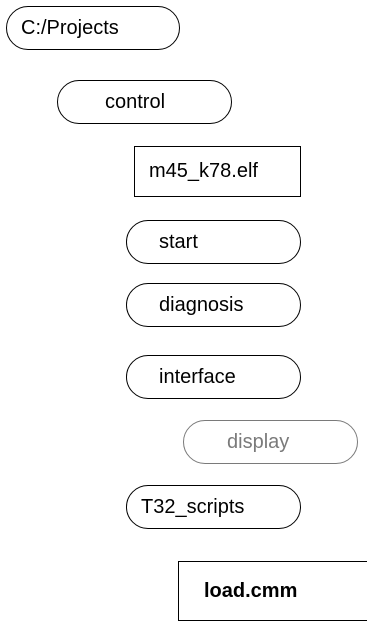  I want to click on folder-node-t32-scripts-label: T32_scripts, so click(193, 506).